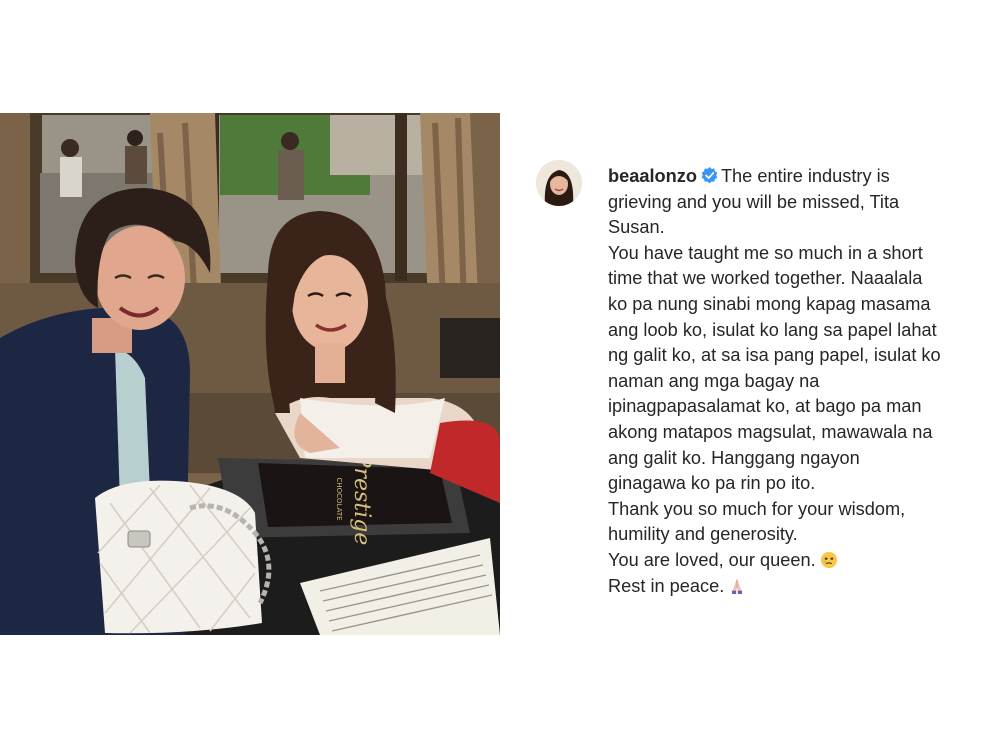 This screenshot has height=750, width=1000. What do you see at coordinates (757, 508) in the screenshot?
I see `caption-line: Thank you so much for your wisdom,` at bounding box center [757, 508].